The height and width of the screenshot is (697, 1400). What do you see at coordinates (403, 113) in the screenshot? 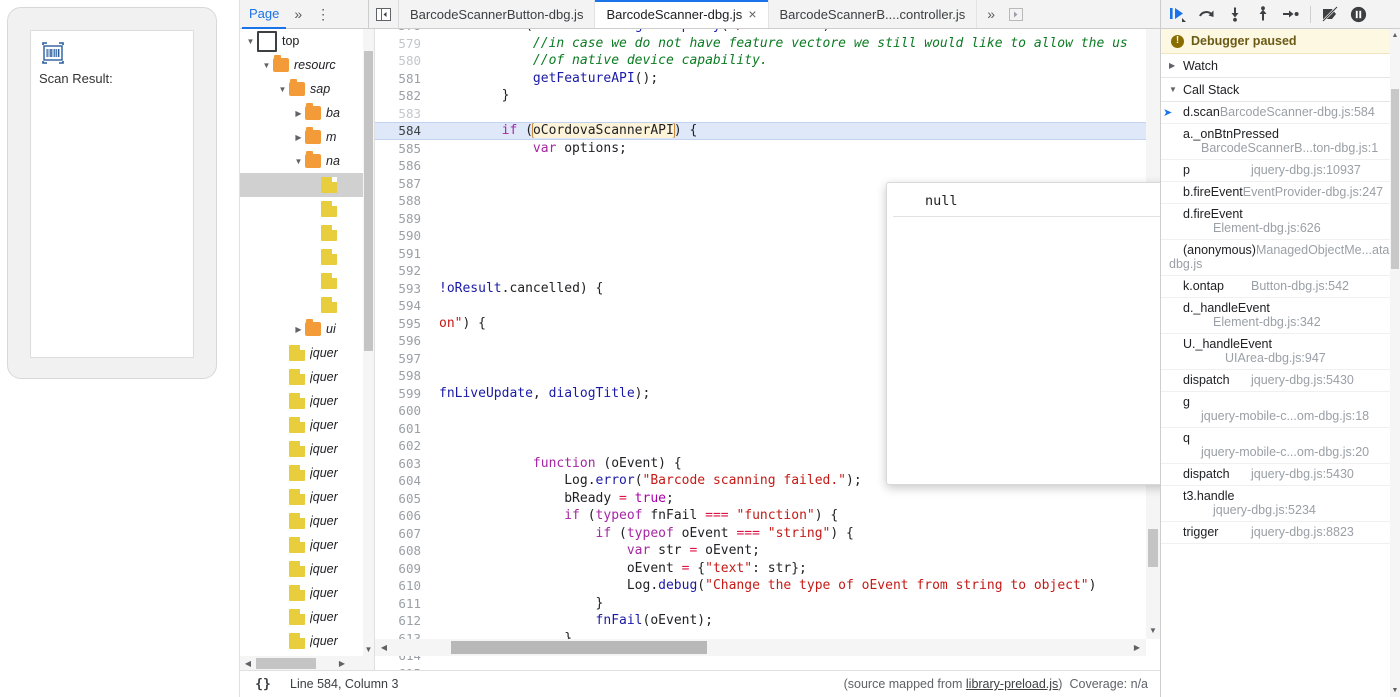
I see `line-number: 583` at bounding box center [403, 113].